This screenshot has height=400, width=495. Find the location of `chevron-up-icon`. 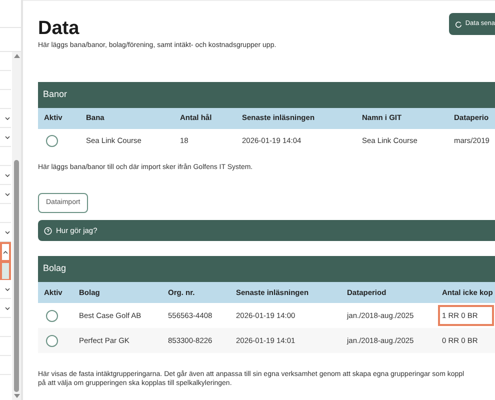

chevron-up-icon is located at coordinates (5, 252).